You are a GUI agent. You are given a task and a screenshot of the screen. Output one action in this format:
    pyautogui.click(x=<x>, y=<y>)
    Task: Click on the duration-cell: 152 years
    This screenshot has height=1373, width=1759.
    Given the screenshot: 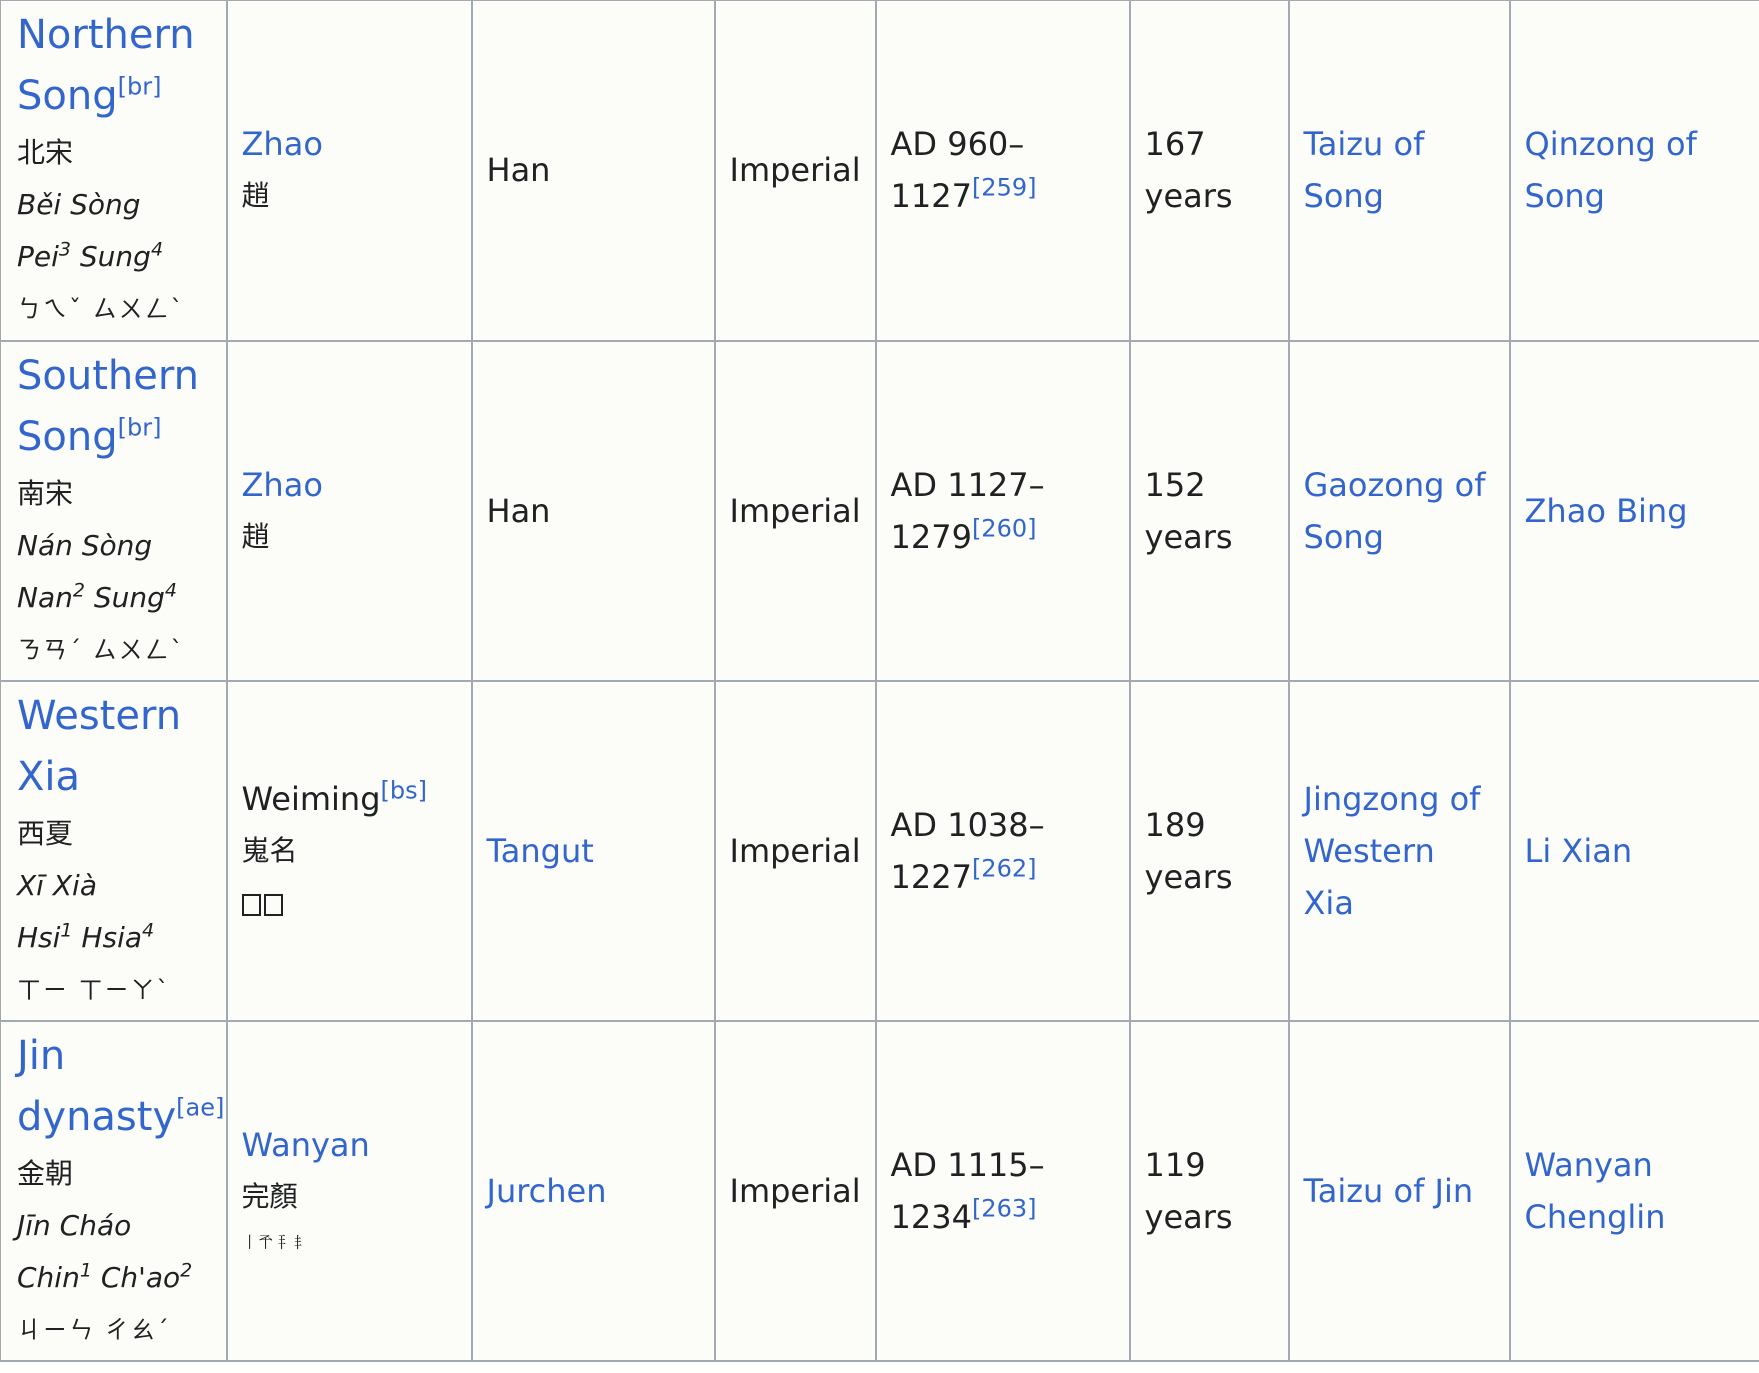 What is the action you would take?
    pyautogui.click(x=1209, y=510)
    